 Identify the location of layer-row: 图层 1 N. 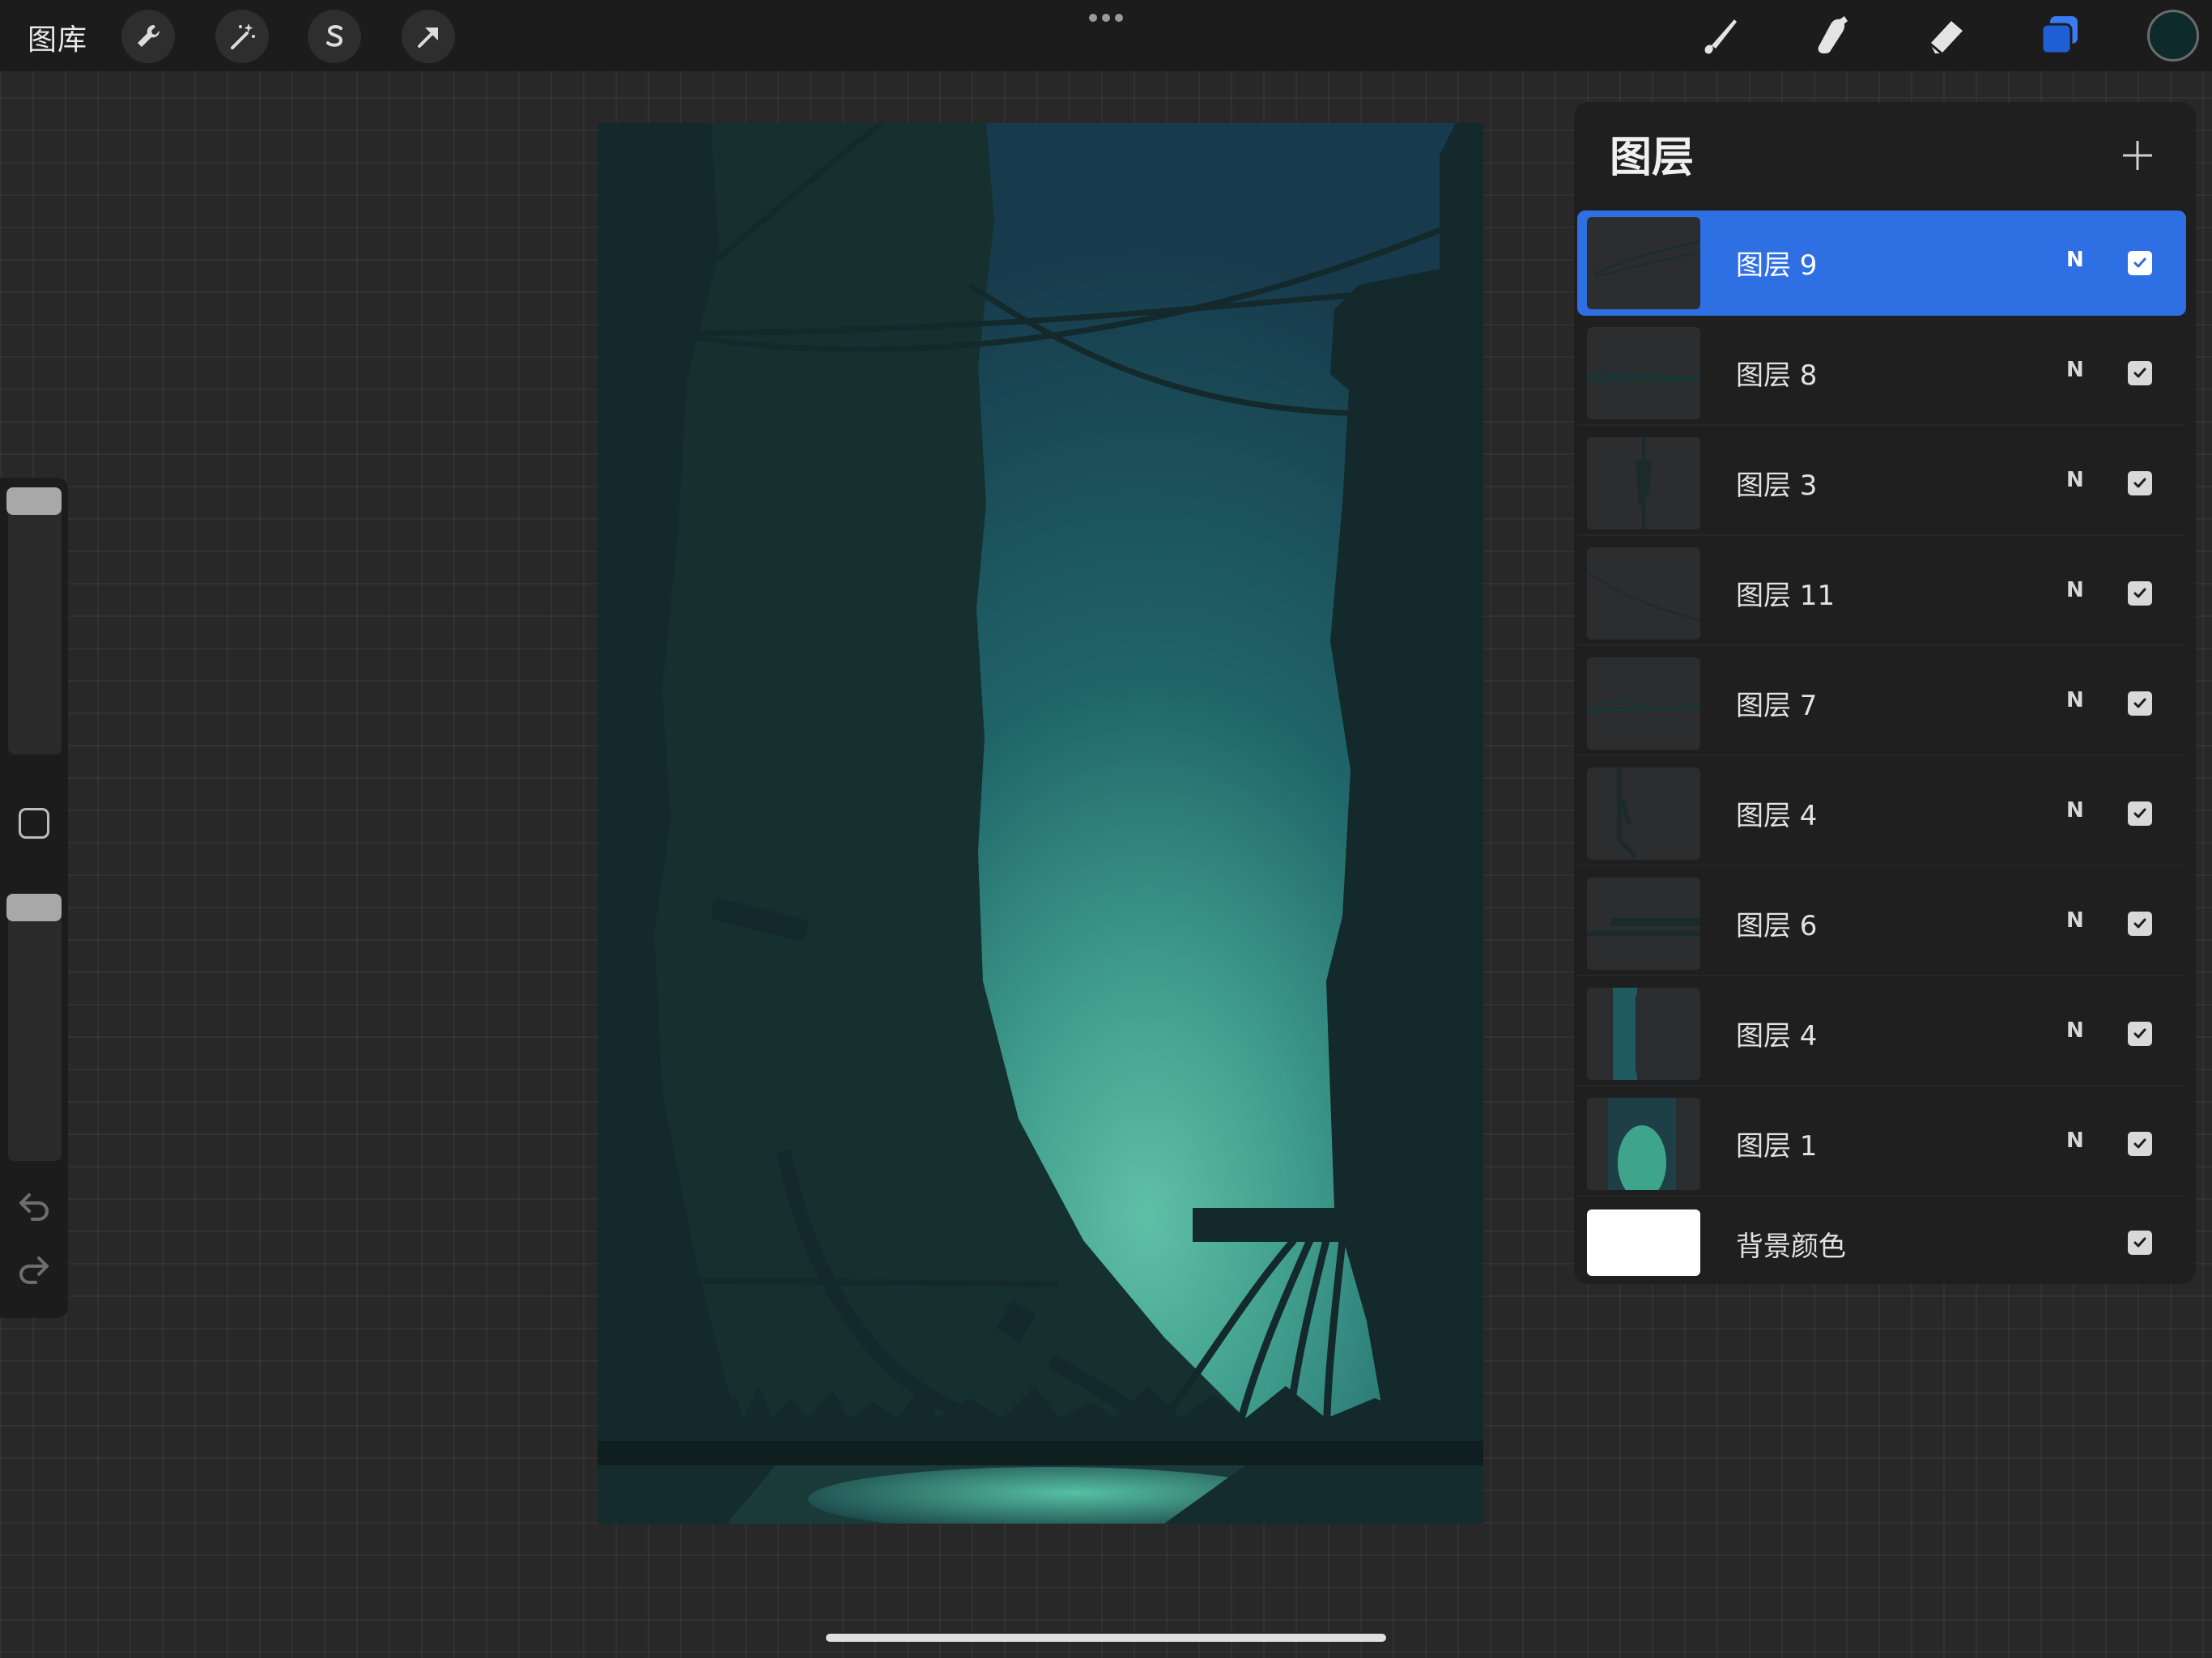
(1881, 1144).